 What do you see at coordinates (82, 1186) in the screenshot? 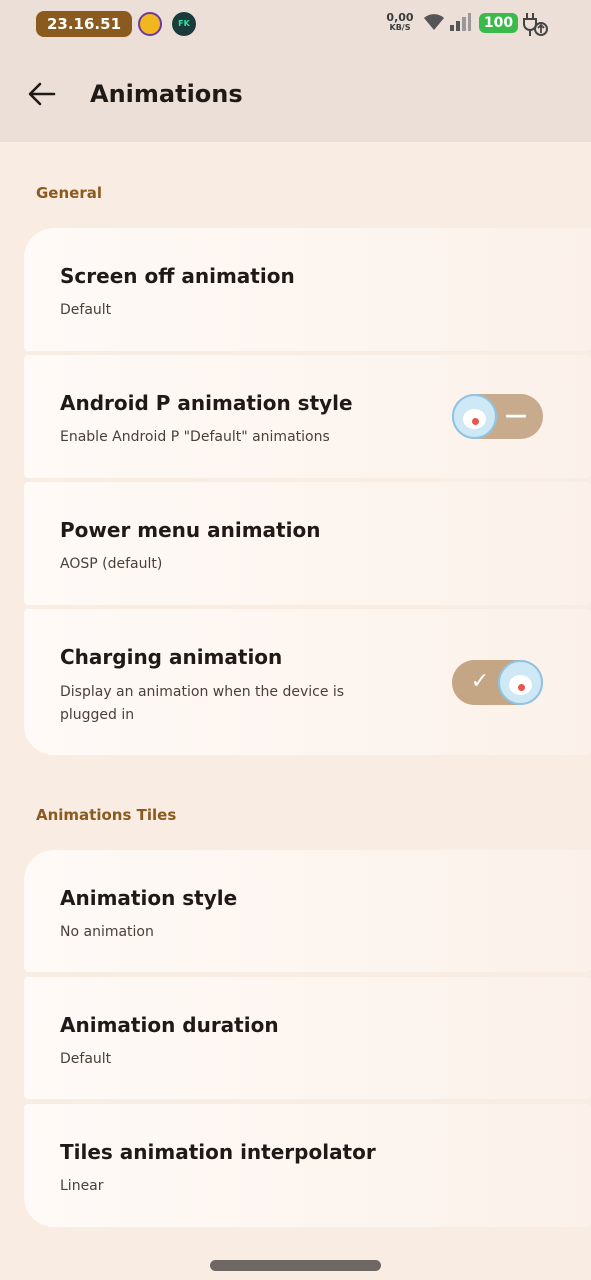
I see `item-summary: Linear` at bounding box center [82, 1186].